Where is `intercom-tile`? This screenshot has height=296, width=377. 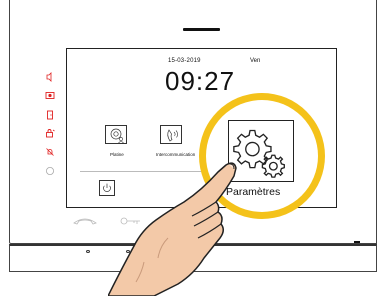
intercom-tile is located at coordinates (171, 134).